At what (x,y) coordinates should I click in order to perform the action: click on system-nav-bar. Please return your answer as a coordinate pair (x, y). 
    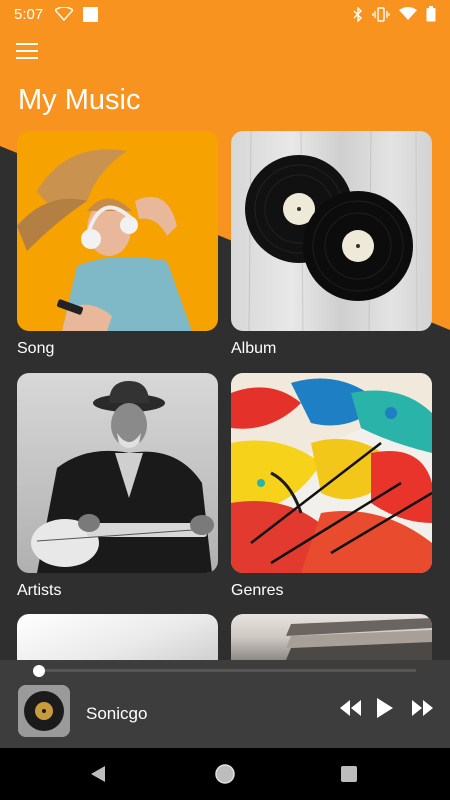
    Looking at the image, I should click on (225, 774).